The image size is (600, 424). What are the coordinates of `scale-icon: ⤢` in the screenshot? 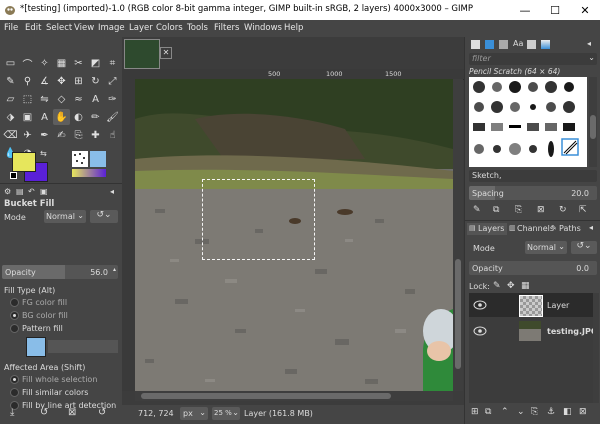 It's located at (112, 81).